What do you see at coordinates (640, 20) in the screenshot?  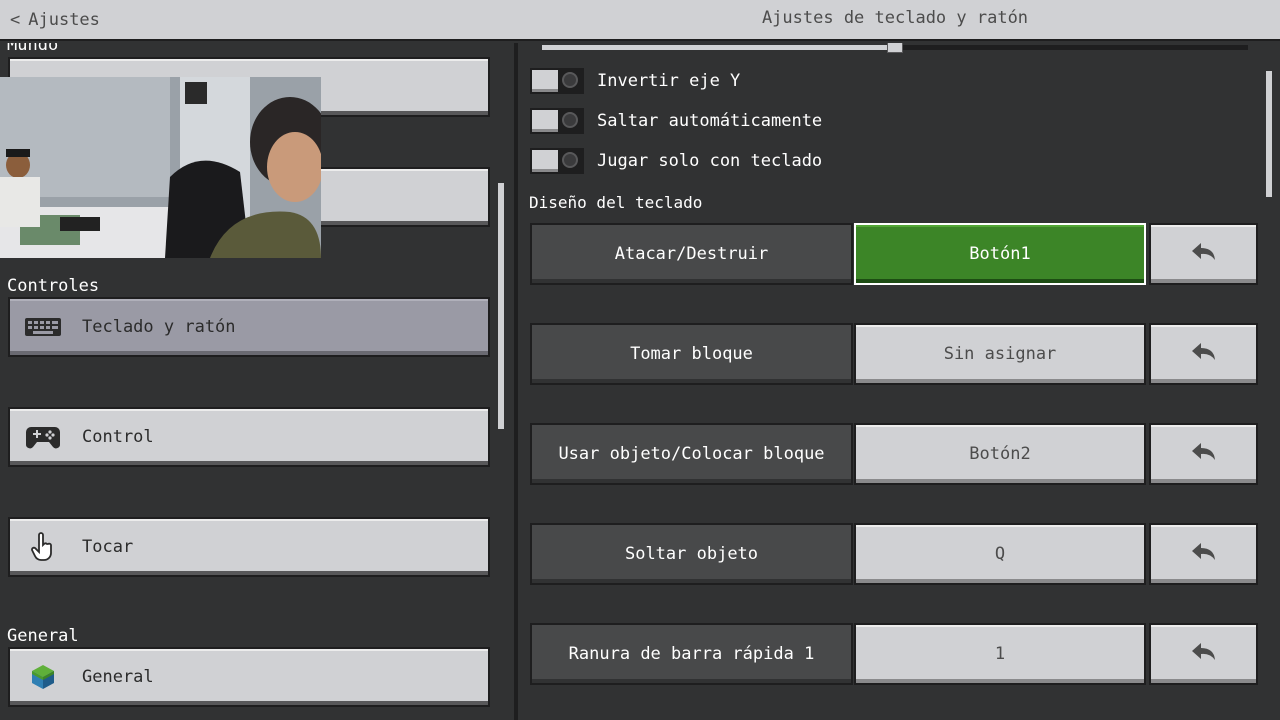 I see `top-bar: < Ajustes Ajustes de teclado y ratón` at bounding box center [640, 20].